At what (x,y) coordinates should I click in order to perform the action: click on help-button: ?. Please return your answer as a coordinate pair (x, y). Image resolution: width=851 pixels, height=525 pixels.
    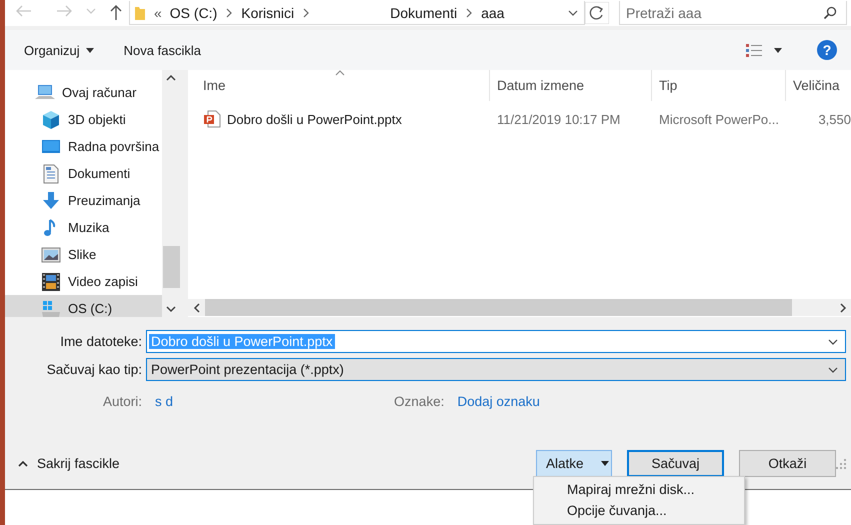
    Looking at the image, I should click on (827, 50).